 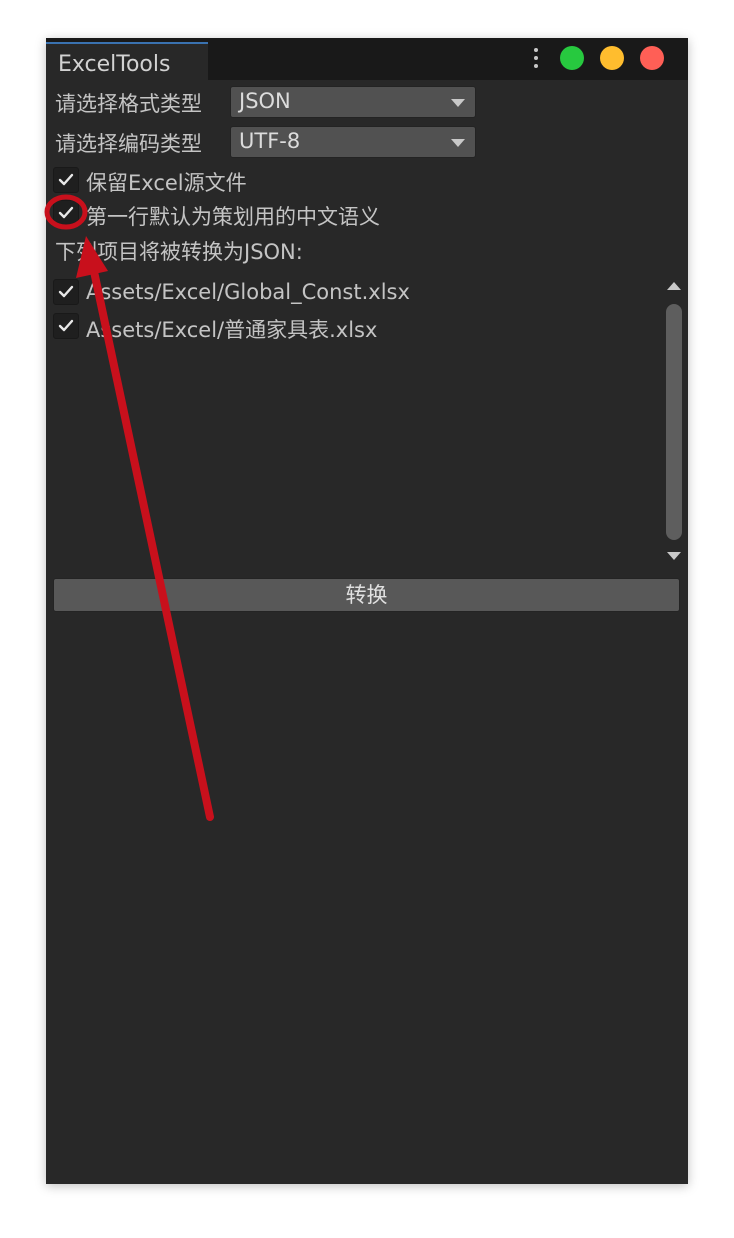 I want to click on encoding-type-label: 请选择编码类型, so click(x=128, y=144).